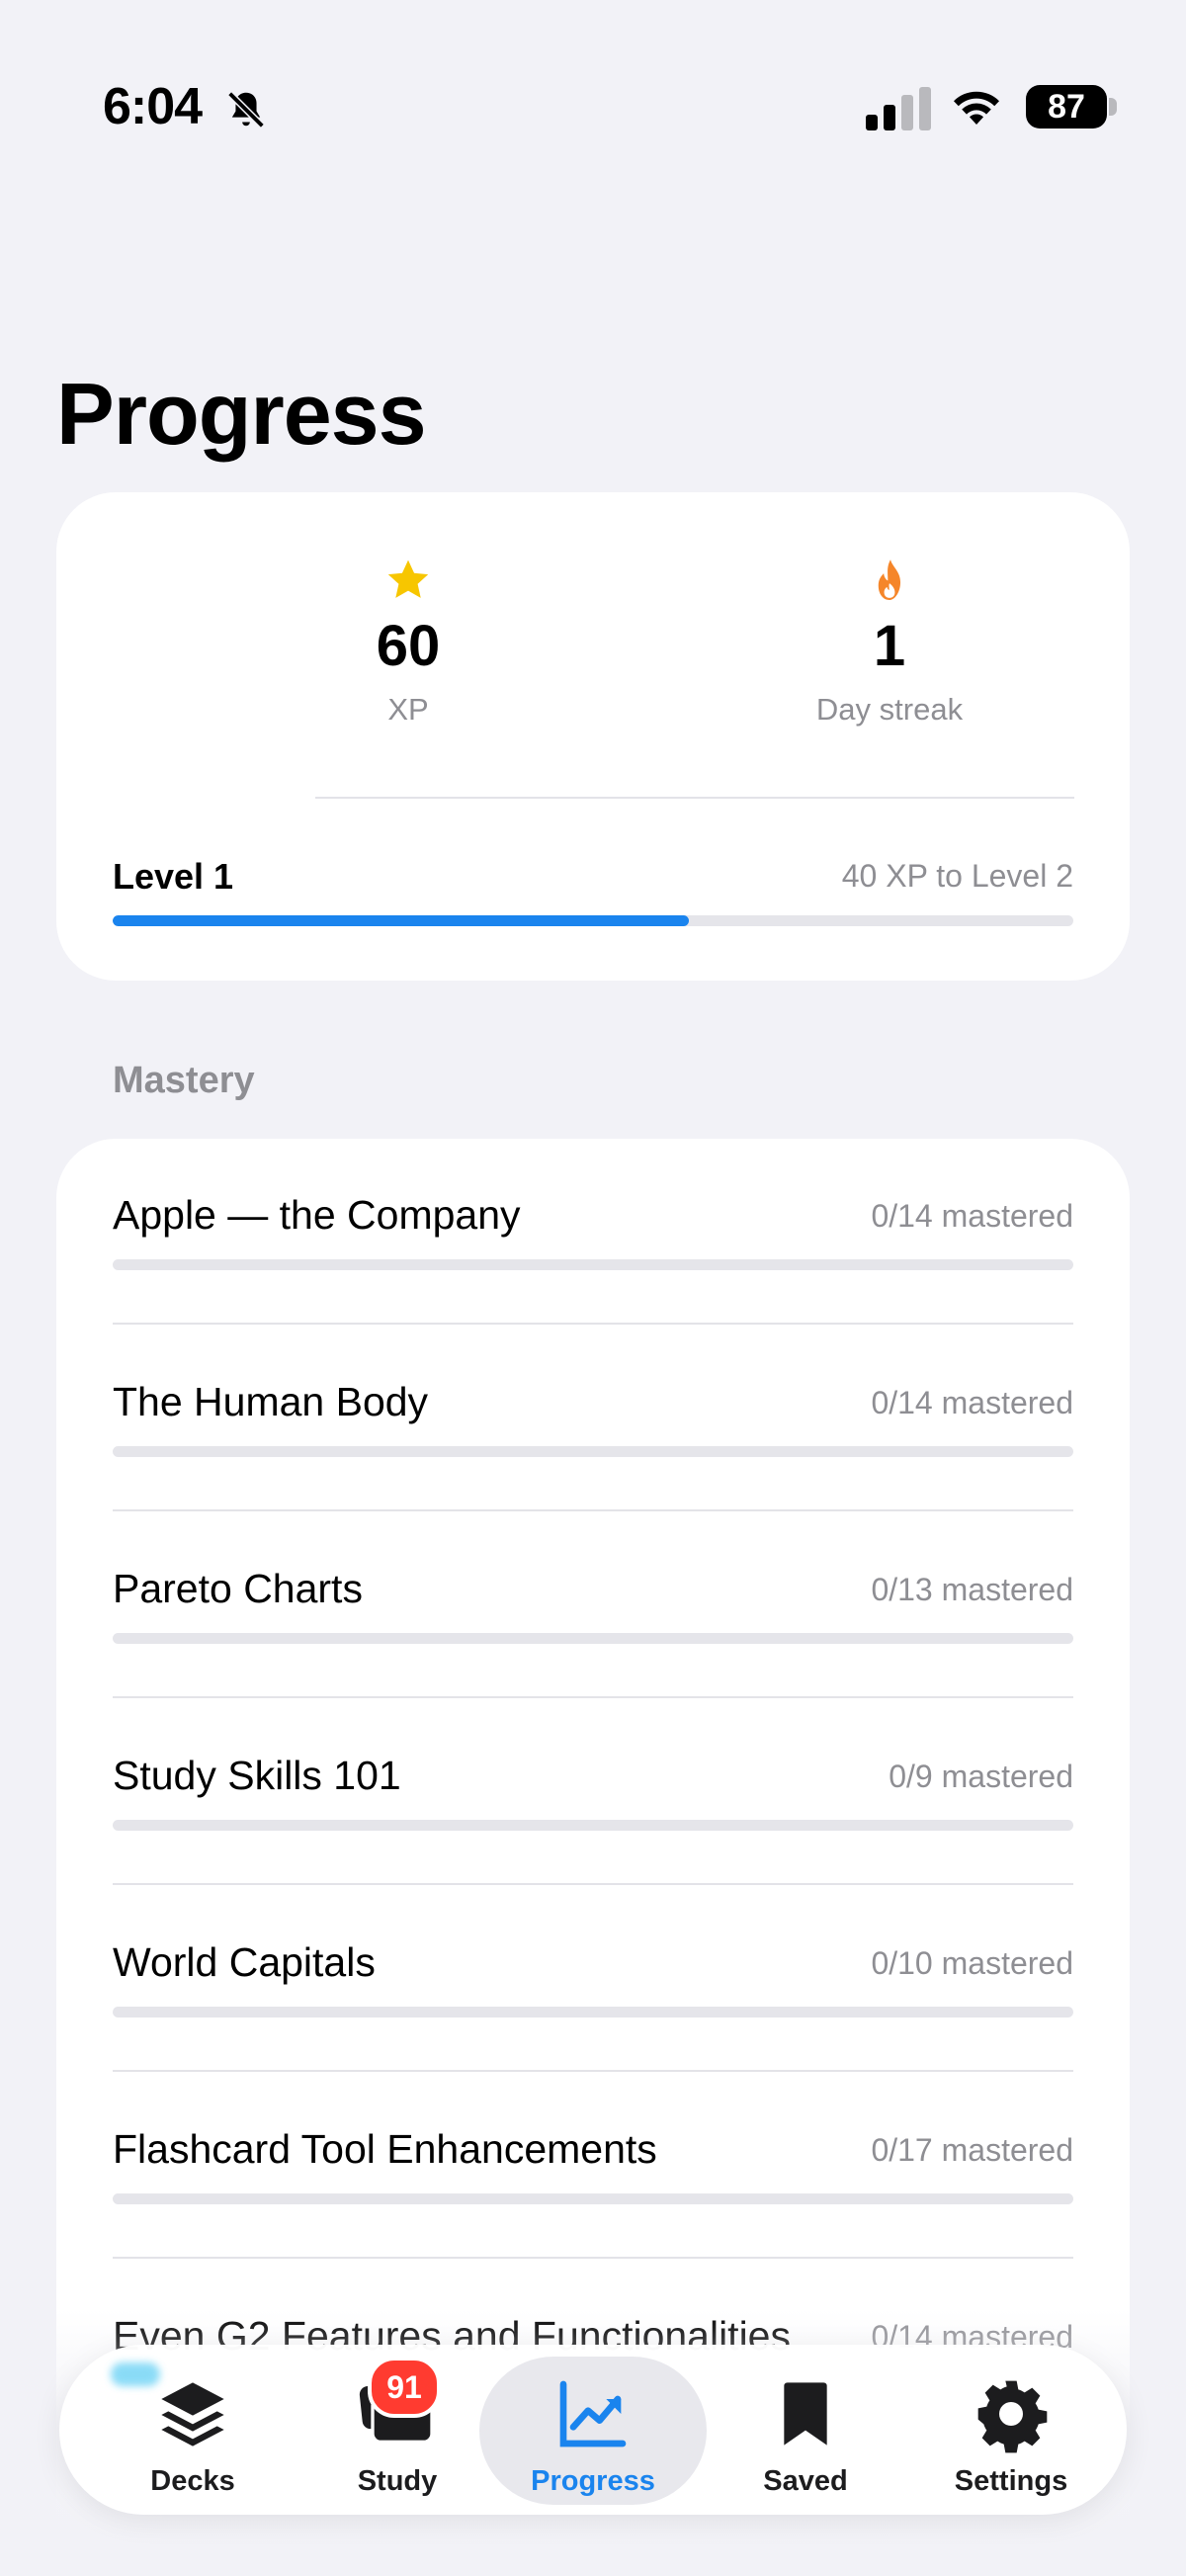 This screenshot has width=1186, height=2576. Describe the element at coordinates (408, 646) in the screenshot. I see `xp-value: 60` at that location.